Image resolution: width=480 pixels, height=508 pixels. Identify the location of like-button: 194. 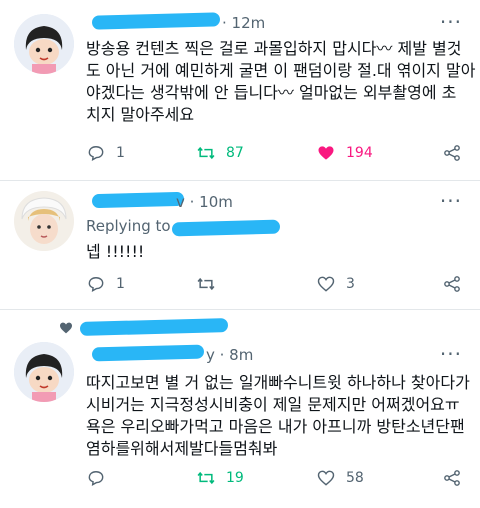
(344, 153).